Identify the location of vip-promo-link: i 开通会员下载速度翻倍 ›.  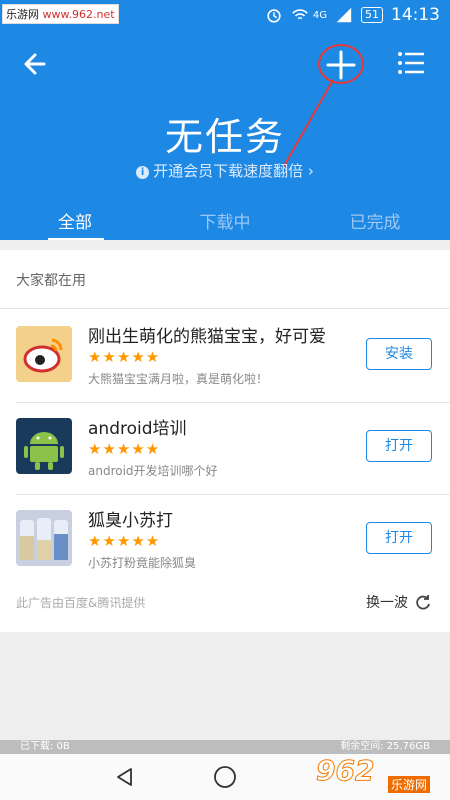
(225, 170).